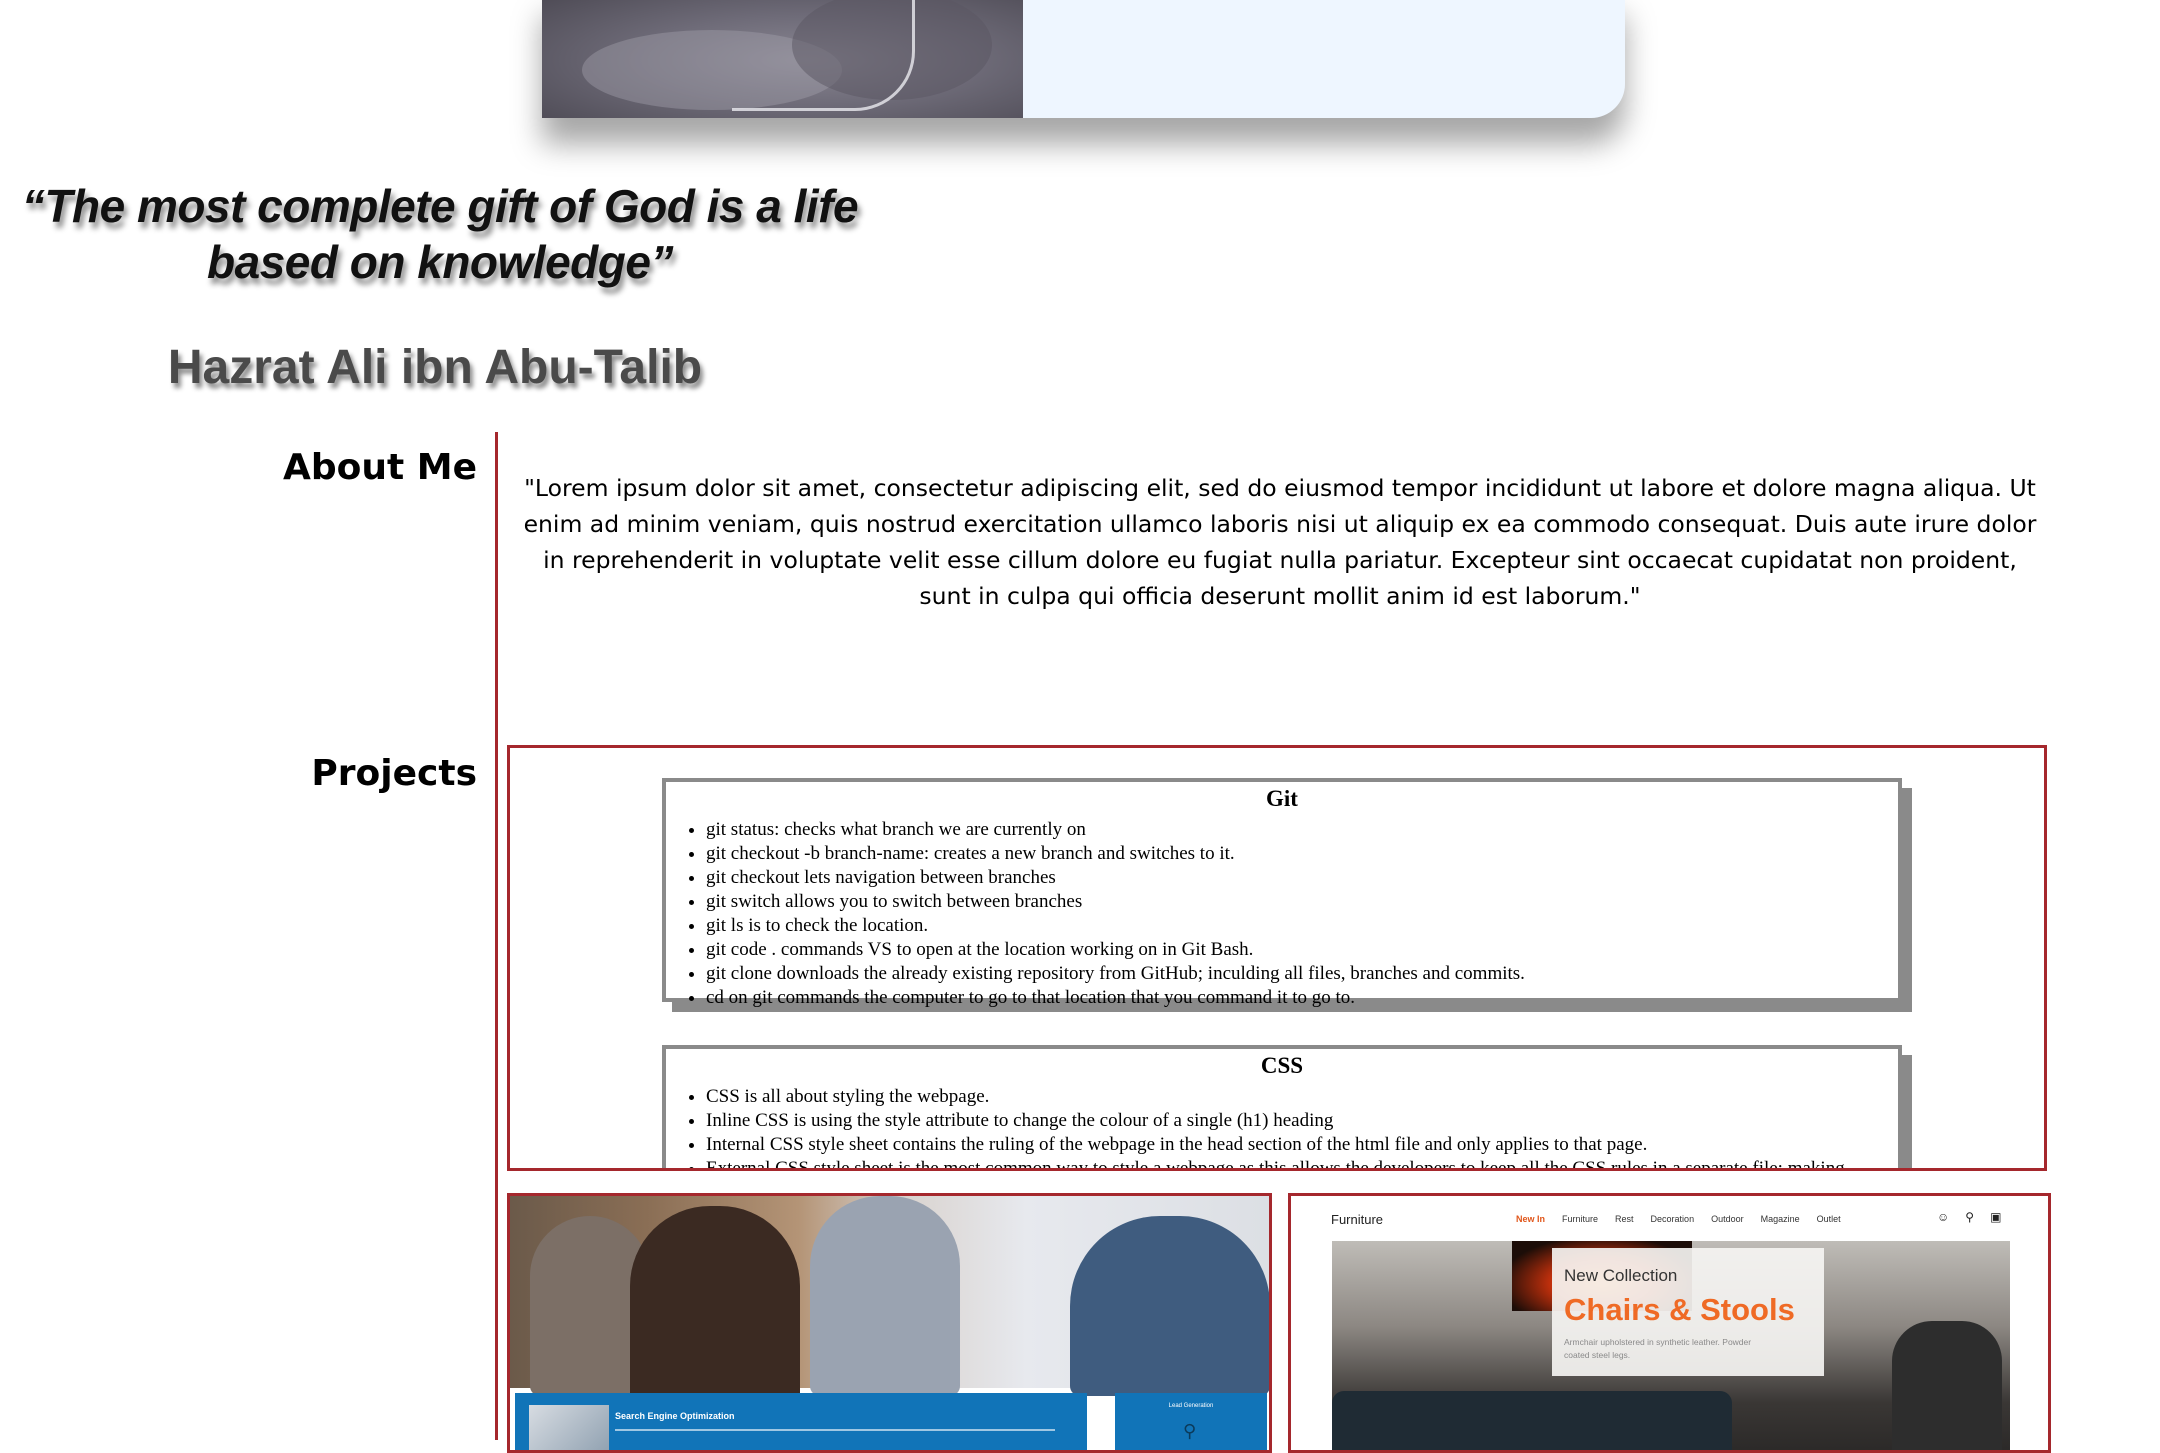 Image resolution: width=2160 pixels, height=1453 pixels. Describe the element at coordinates (1996, 1217) in the screenshot. I see `bag-icon: ▣` at that location.